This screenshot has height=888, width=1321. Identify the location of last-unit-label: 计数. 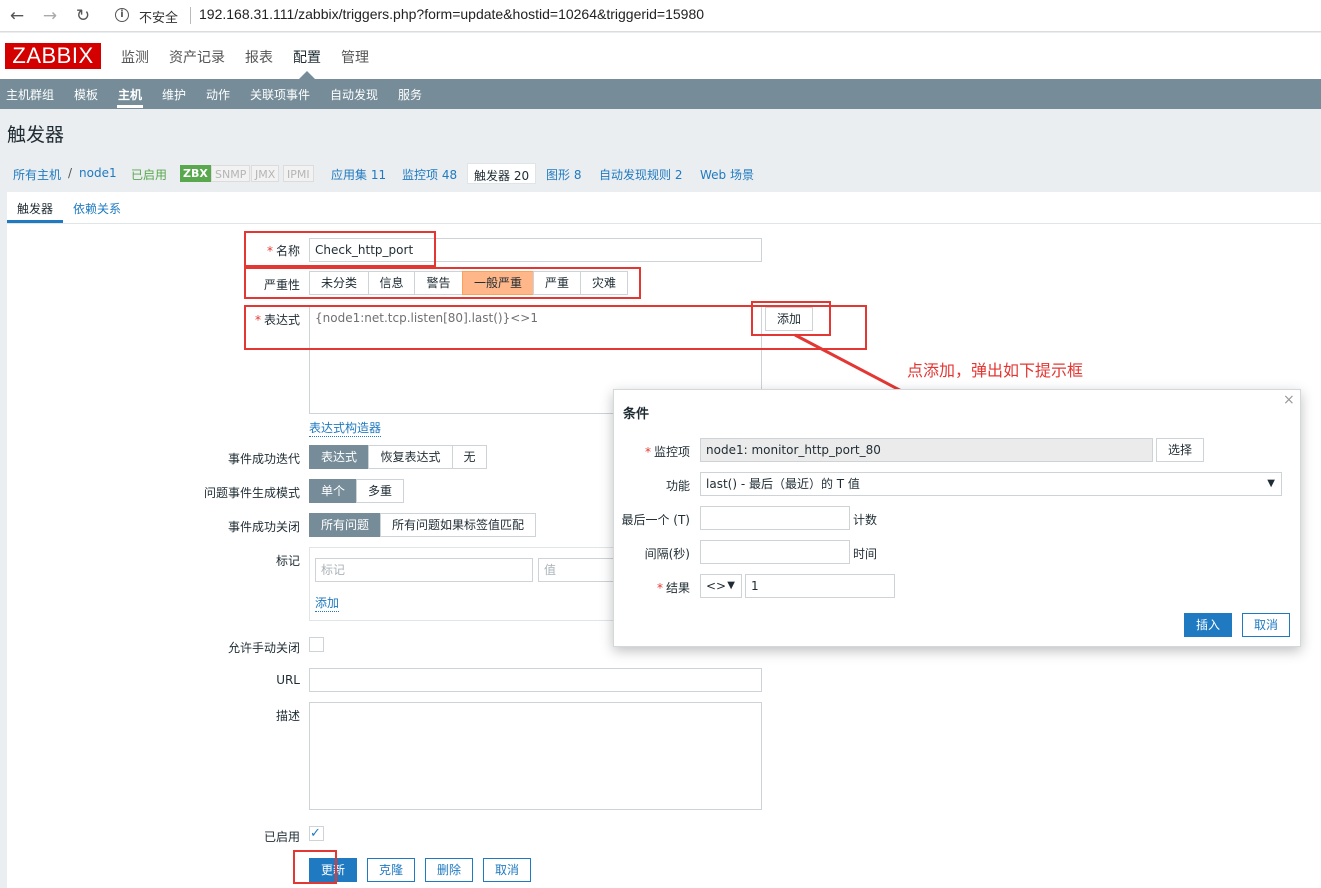
(865, 520).